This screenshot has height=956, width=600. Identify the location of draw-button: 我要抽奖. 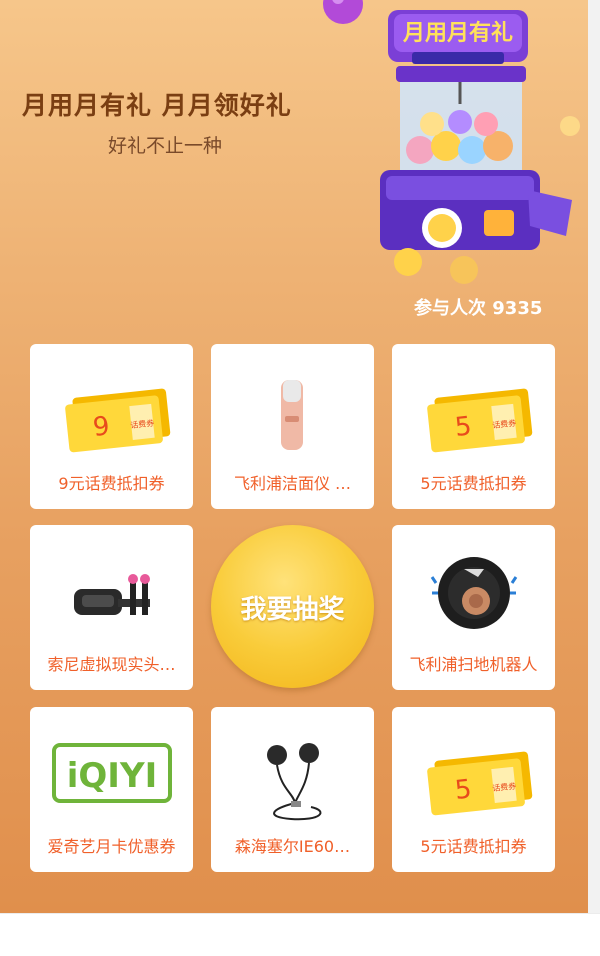
(292, 606).